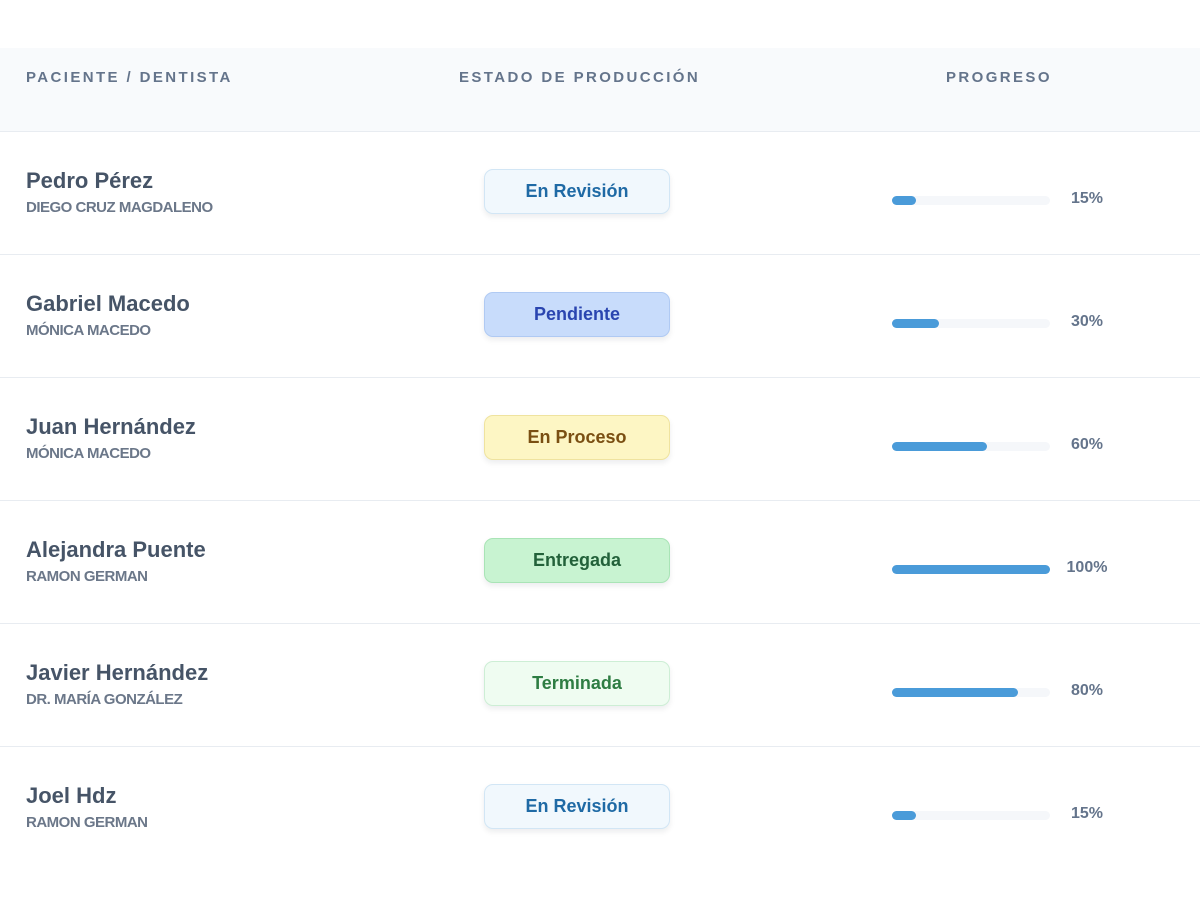 The image size is (1200, 900). What do you see at coordinates (90, 180) in the screenshot?
I see `patient-name: Pedro Pérez` at bounding box center [90, 180].